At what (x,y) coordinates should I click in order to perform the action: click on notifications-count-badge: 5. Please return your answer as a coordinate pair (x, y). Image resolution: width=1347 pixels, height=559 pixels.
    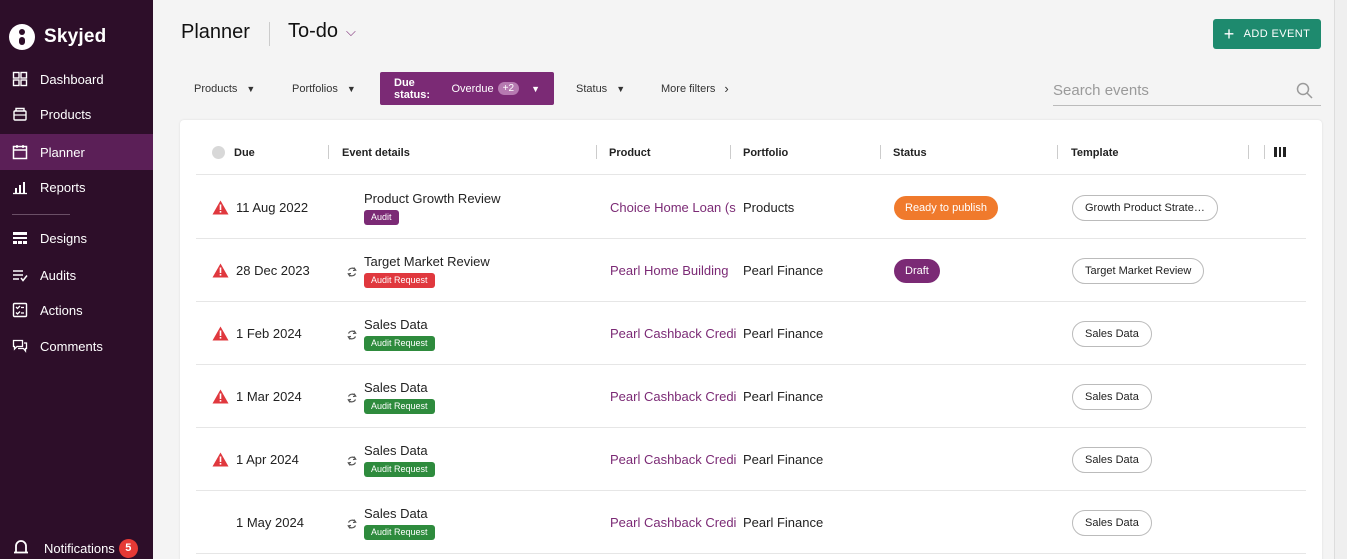
    Looking at the image, I should click on (128, 548).